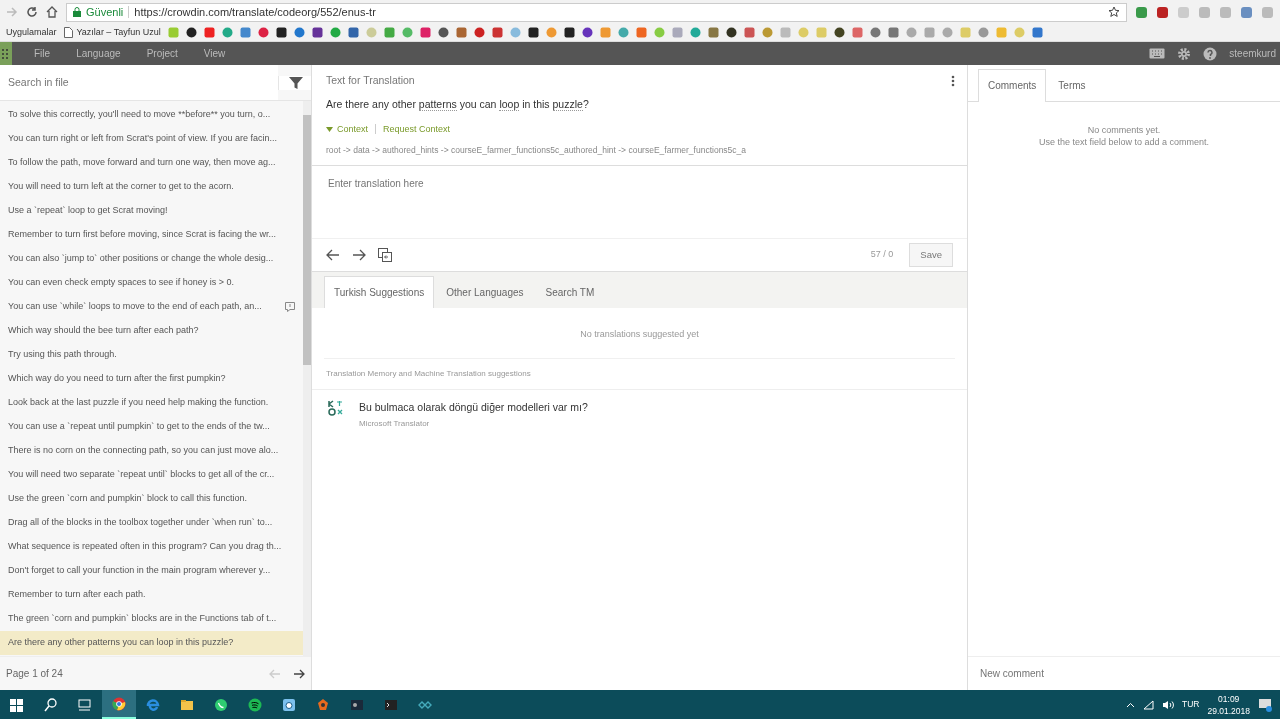 The height and width of the screenshot is (719, 1280). What do you see at coordinates (119, 703) in the screenshot?
I see `browser-icon` at bounding box center [119, 703].